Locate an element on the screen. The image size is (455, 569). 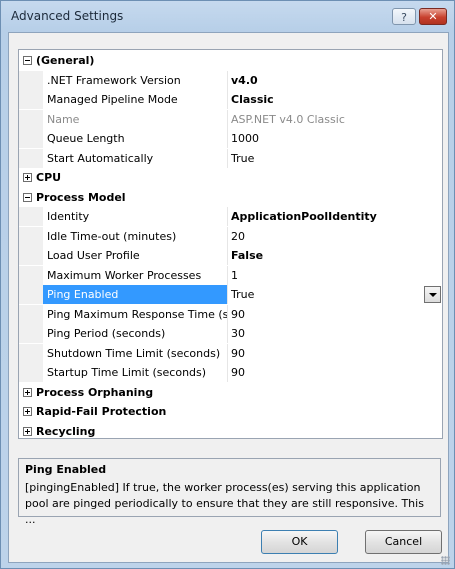
dialog-title: Advanced Settings is located at coordinates (67, 16).